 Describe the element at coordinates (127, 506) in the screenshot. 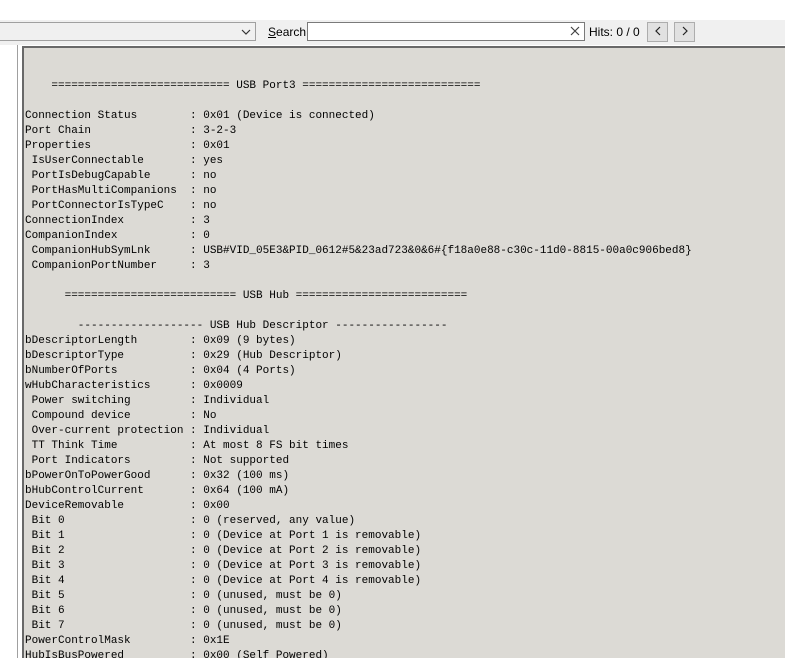

I see `report-line: DeviceRemovable : 0x00` at that location.